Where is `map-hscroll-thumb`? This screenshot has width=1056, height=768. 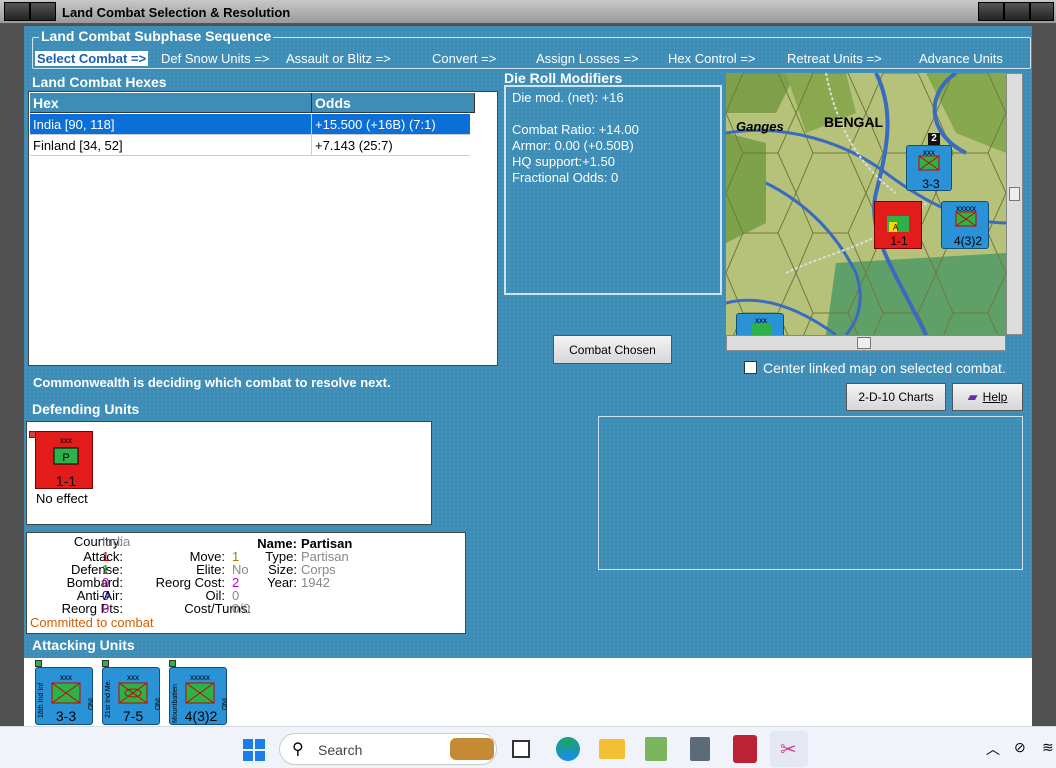
map-hscroll-thumb is located at coordinates (864, 343).